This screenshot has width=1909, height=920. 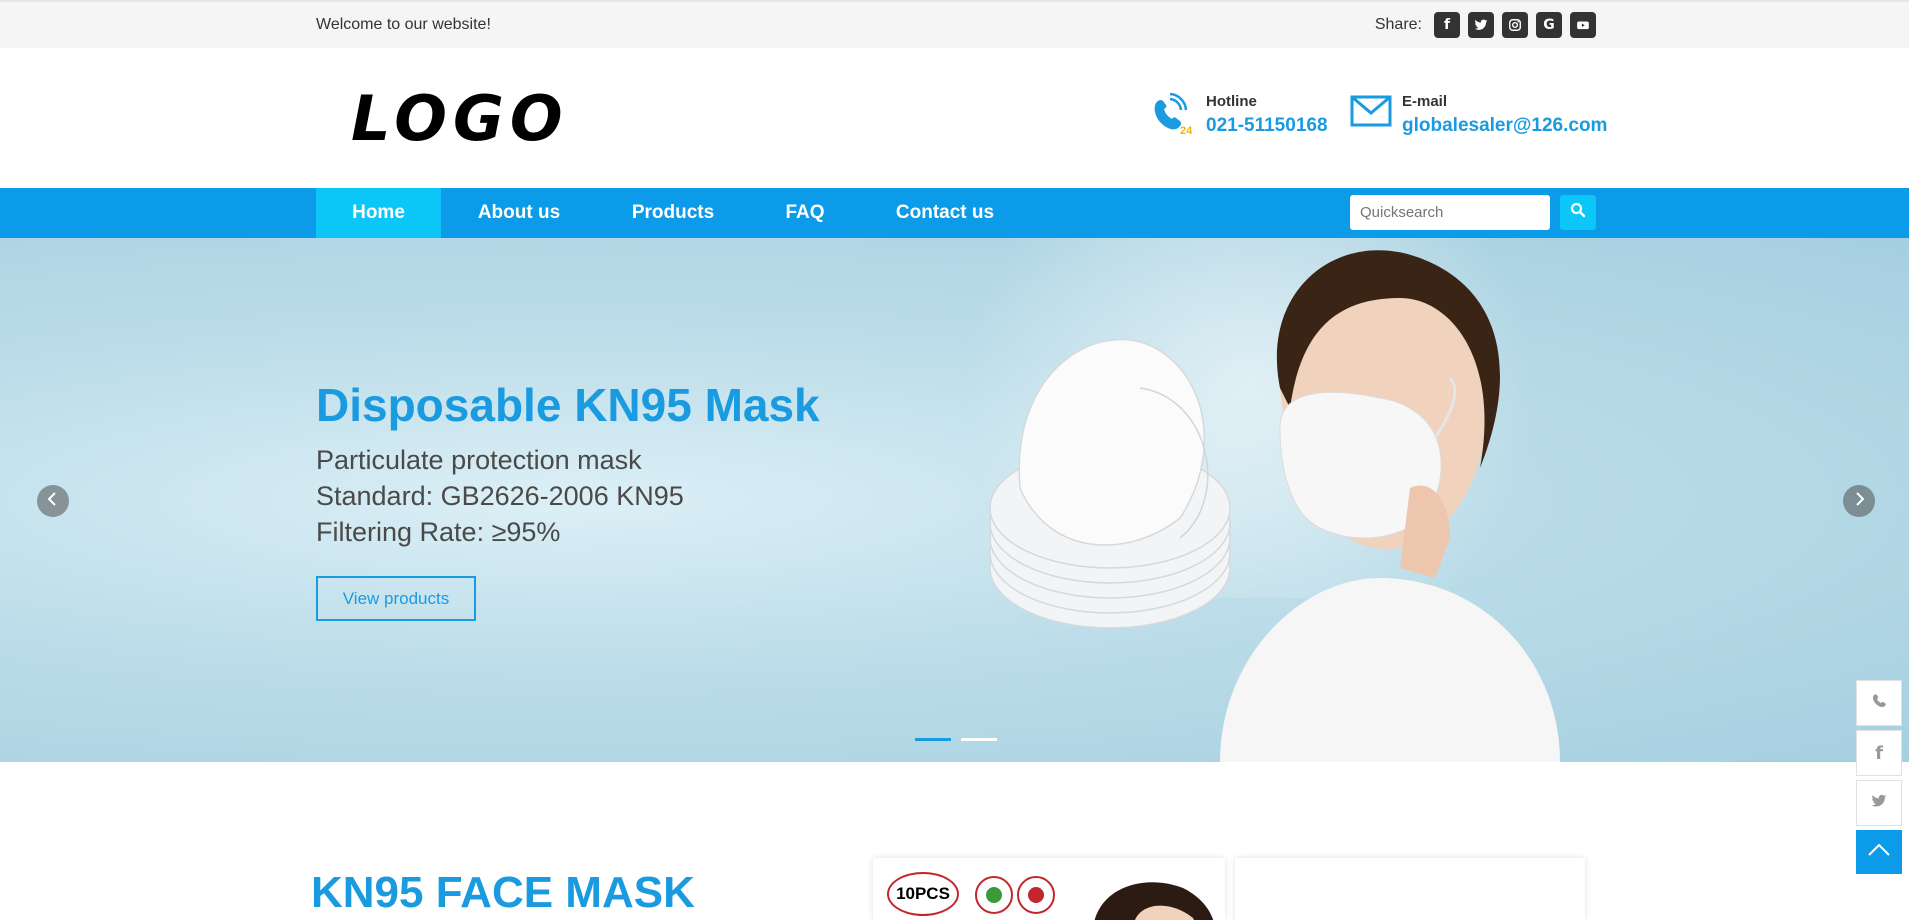 I want to click on chevron-left-icon, so click(x=53, y=501).